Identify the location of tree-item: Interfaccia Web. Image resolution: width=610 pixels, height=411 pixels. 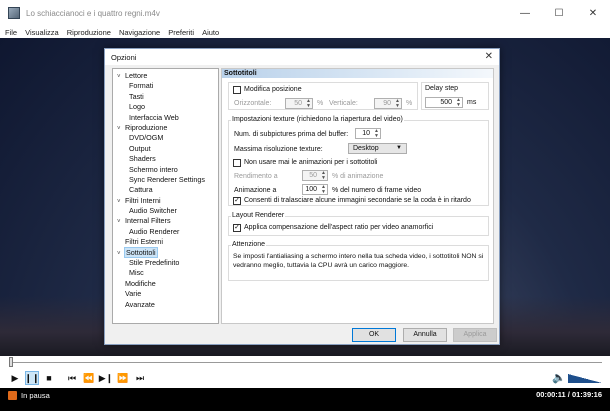
(165, 118).